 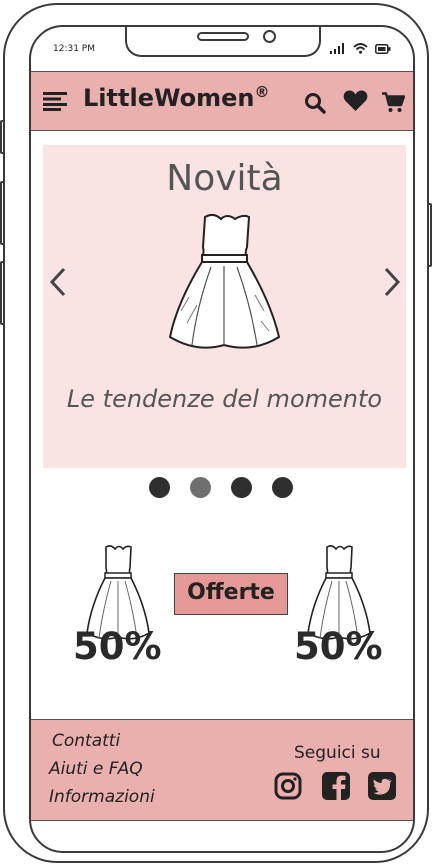 What do you see at coordinates (337, 48) in the screenshot?
I see `signal-icon` at bounding box center [337, 48].